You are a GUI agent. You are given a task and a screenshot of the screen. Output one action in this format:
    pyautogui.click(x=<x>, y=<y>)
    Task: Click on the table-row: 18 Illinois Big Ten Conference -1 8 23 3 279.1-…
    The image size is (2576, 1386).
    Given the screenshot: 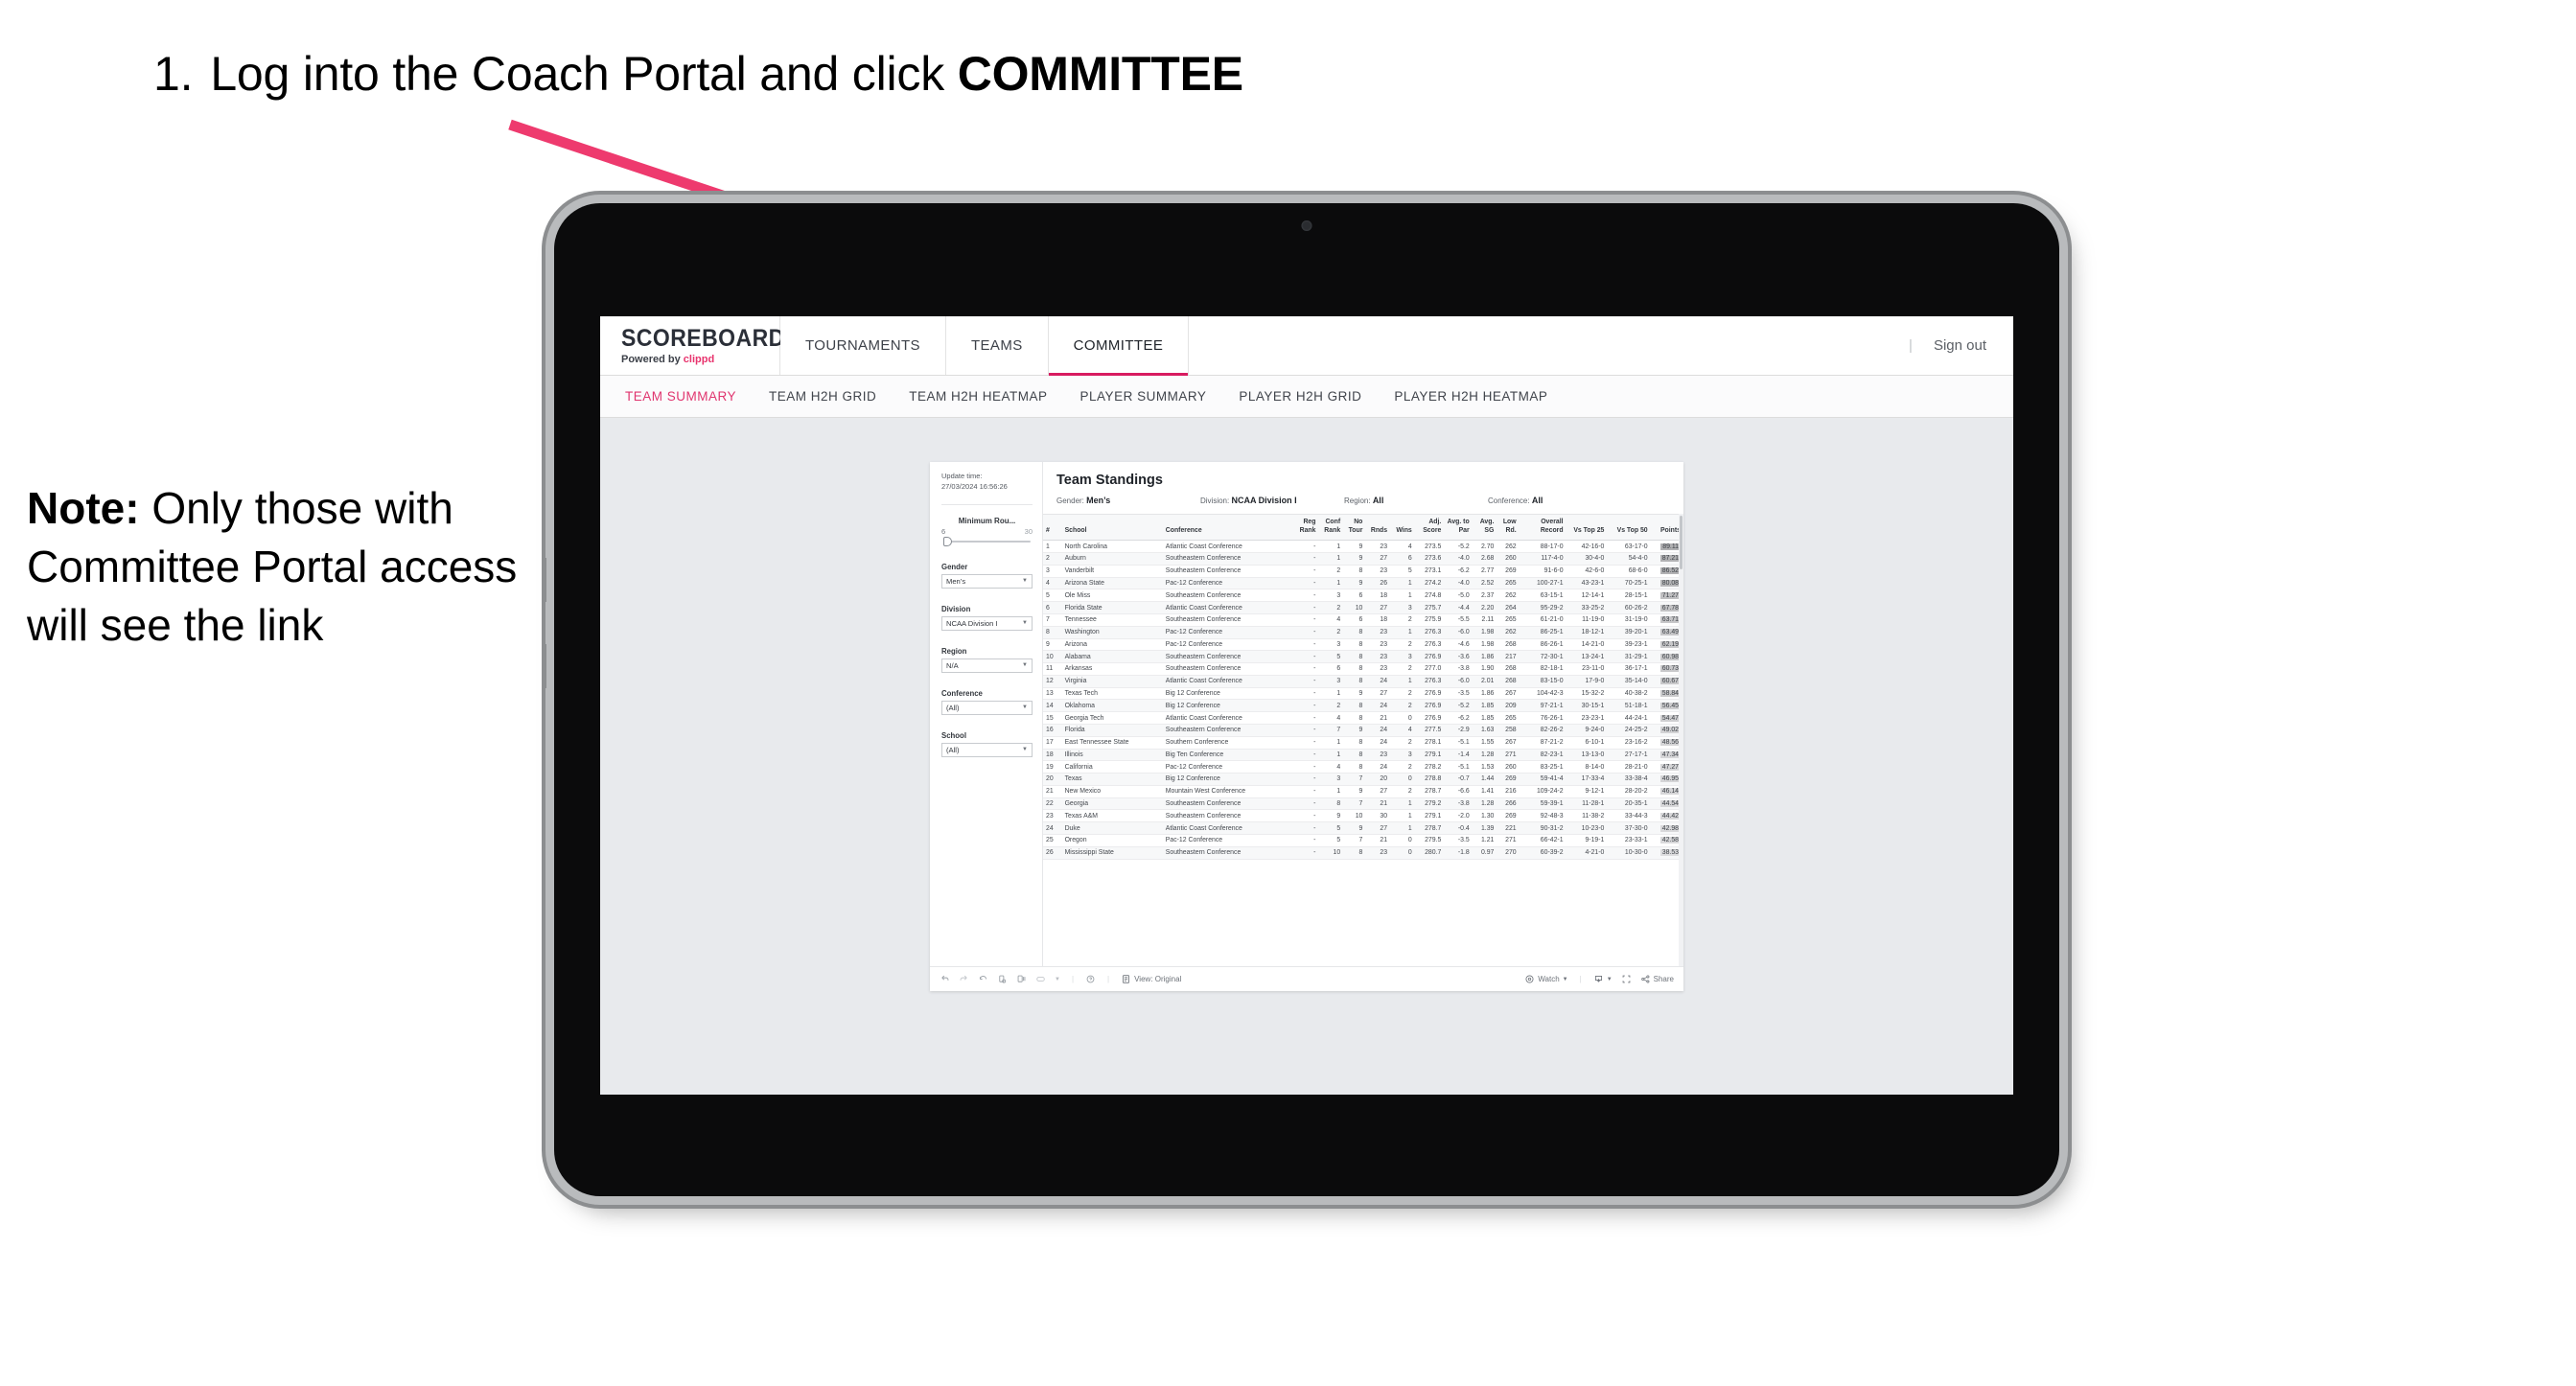 What is the action you would take?
    pyautogui.click(x=1363, y=756)
    